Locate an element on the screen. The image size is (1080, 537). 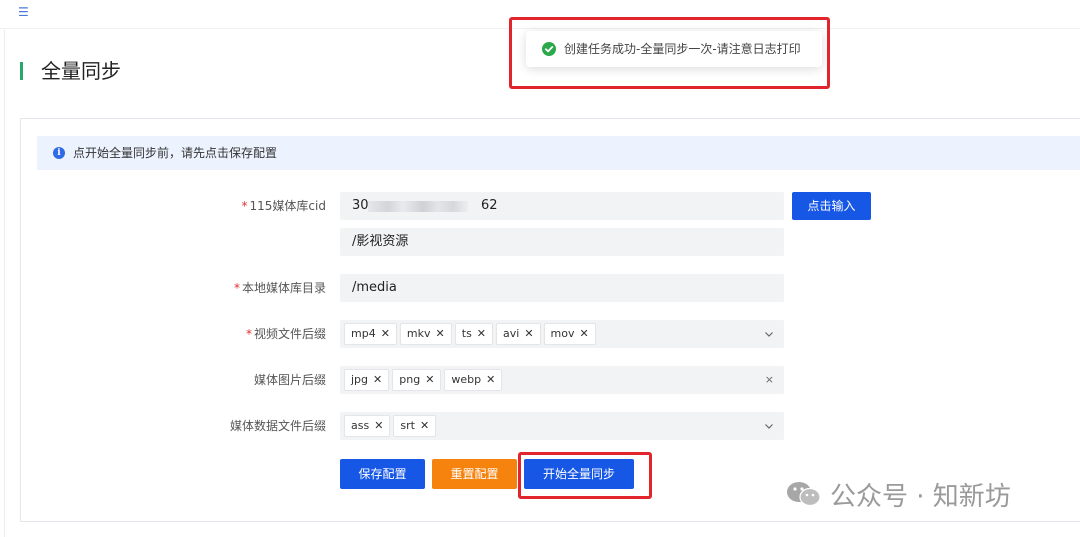
alert-text: 点开始全量同步前，请先点击保存配置 is located at coordinates (175, 153).